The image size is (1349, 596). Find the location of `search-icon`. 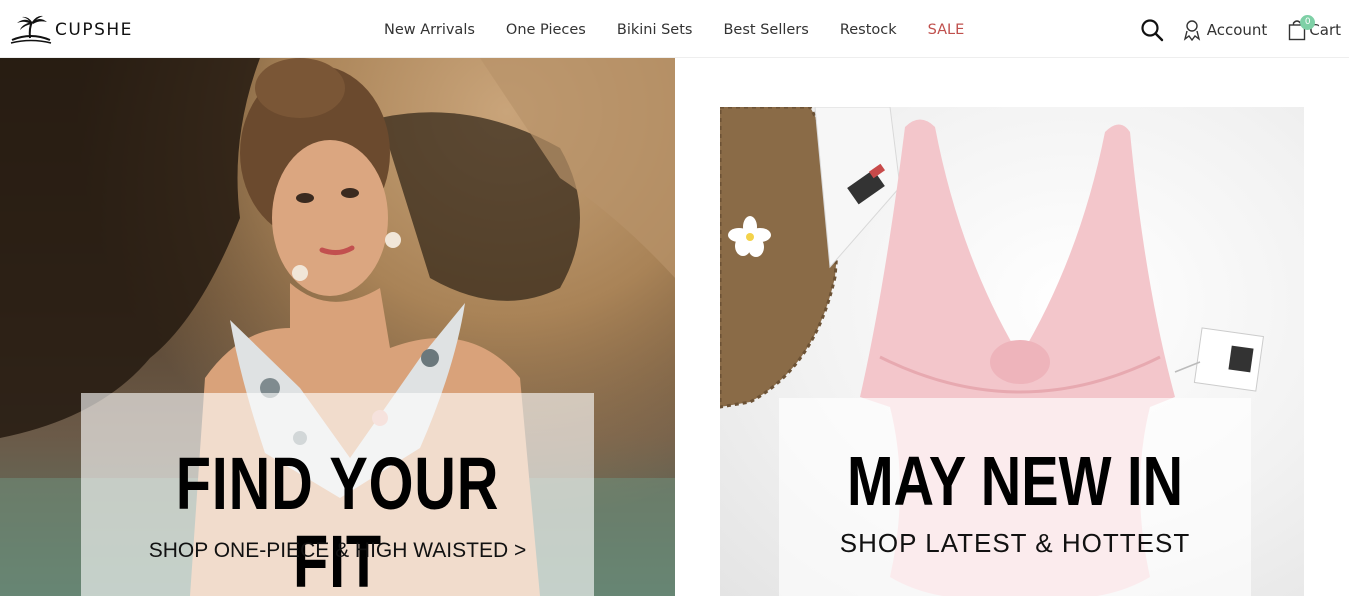

search-icon is located at coordinates (1152, 30).